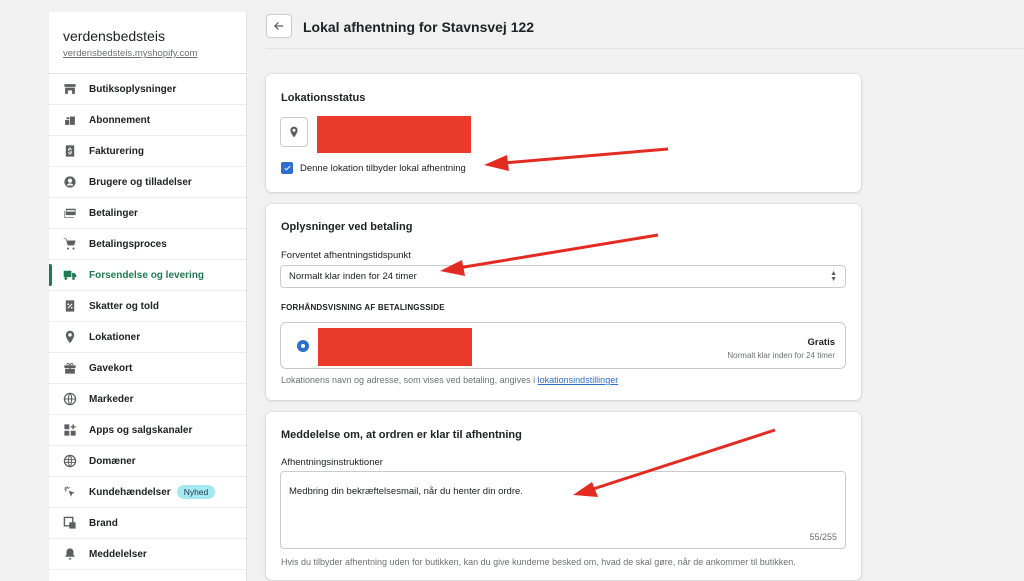  I want to click on sidebar-item-abonnement: Abonnement, so click(147, 120).